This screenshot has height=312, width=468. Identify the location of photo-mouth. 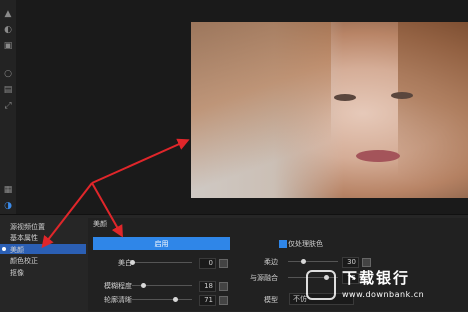
(378, 156).